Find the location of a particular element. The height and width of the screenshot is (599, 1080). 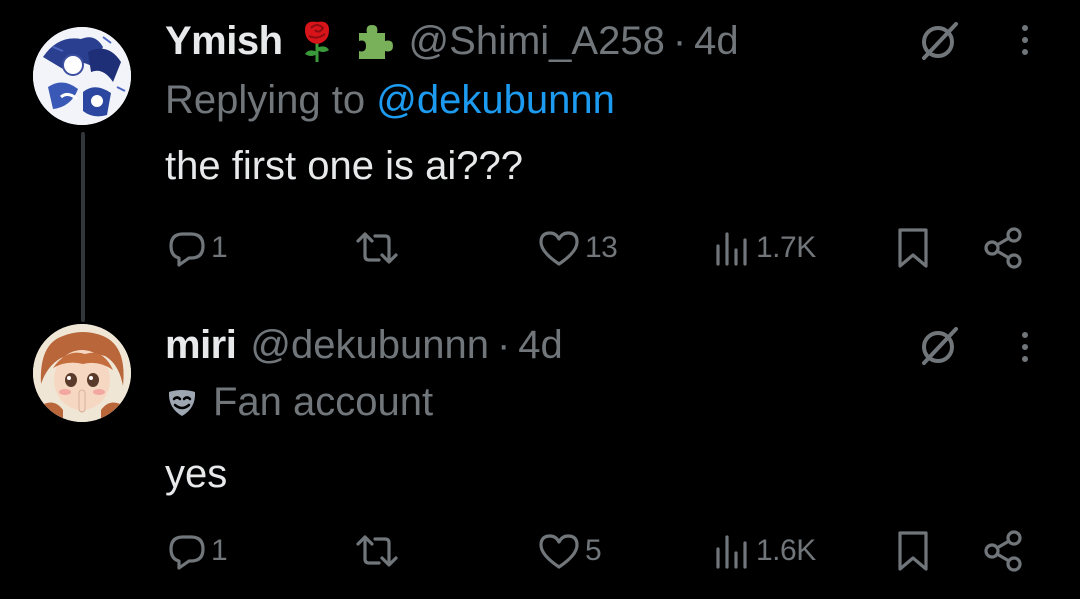

tweet-header: miri @dekubunnn · 4d is located at coordinates (364, 345).